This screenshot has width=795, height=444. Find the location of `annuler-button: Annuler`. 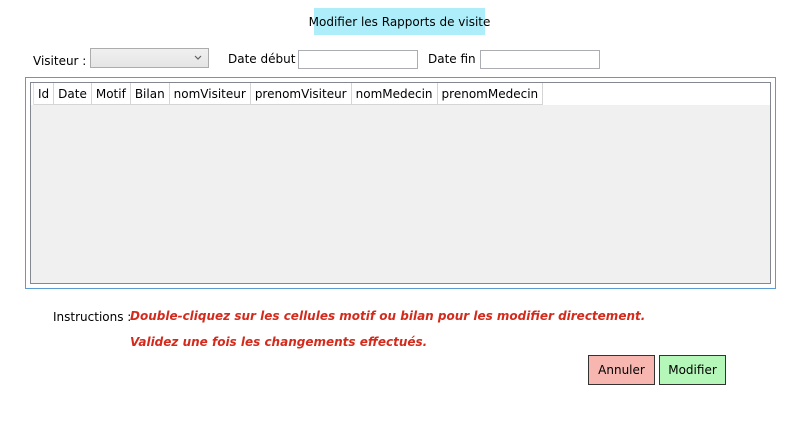

annuler-button: Annuler is located at coordinates (621, 370).